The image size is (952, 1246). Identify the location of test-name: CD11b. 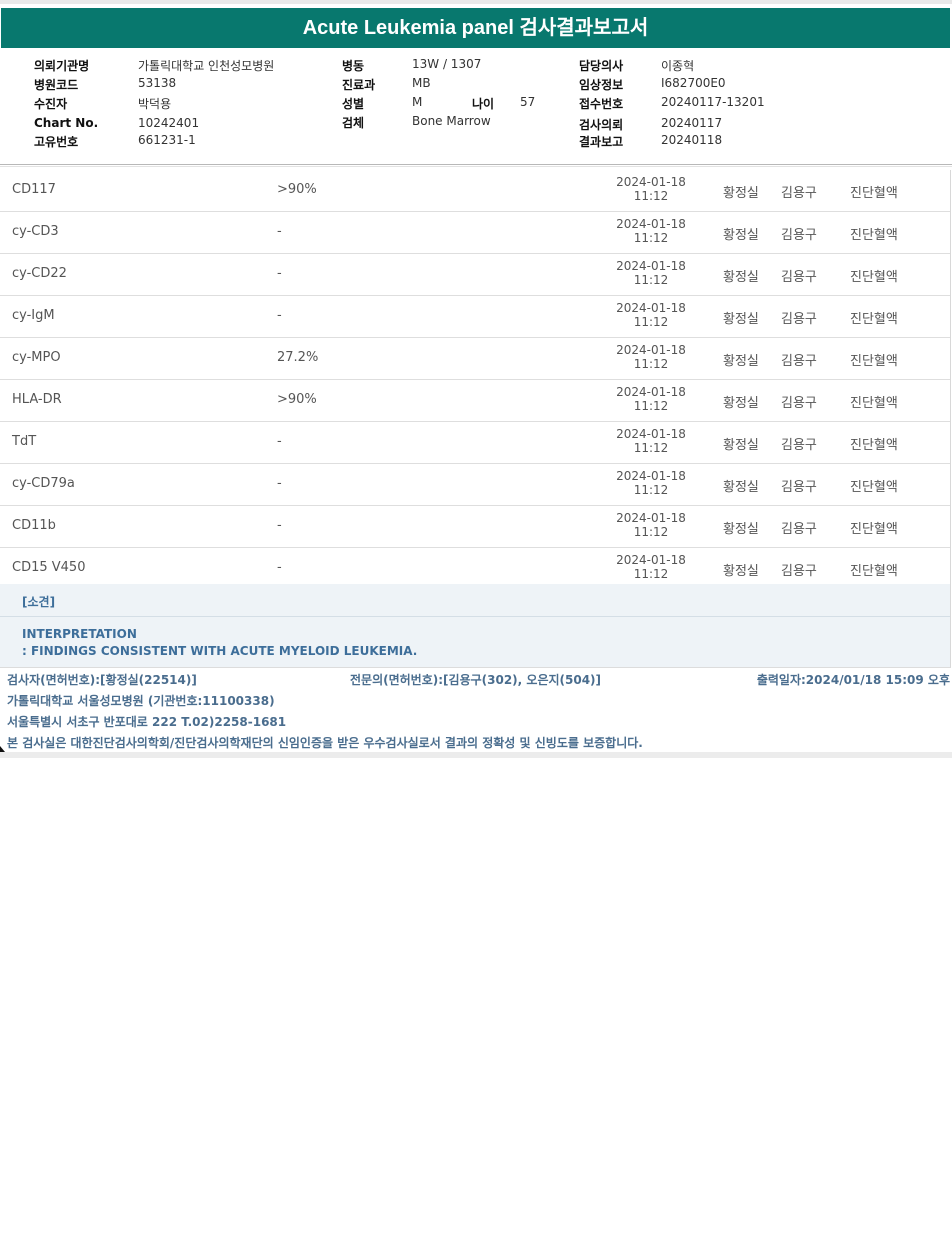
(34, 525).